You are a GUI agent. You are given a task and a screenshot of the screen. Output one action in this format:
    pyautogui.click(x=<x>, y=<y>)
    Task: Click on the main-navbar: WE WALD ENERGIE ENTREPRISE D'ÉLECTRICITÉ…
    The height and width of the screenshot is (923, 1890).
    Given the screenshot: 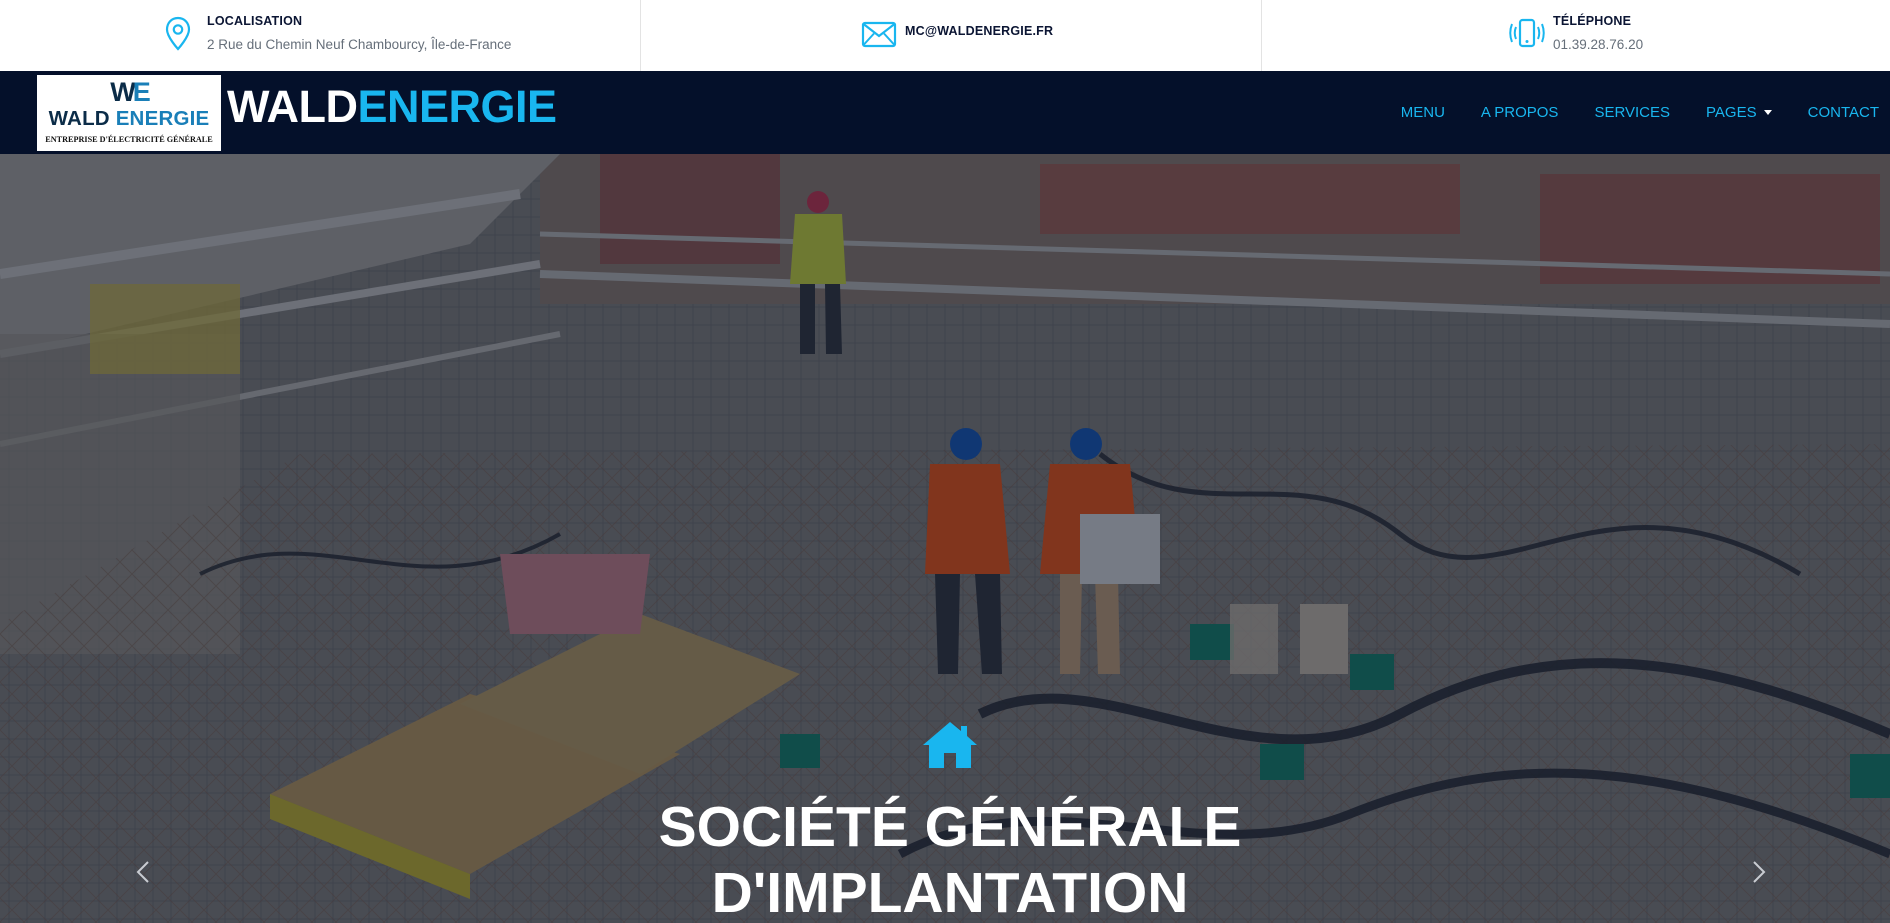 What is the action you would take?
    pyautogui.click(x=945, y=112)
    